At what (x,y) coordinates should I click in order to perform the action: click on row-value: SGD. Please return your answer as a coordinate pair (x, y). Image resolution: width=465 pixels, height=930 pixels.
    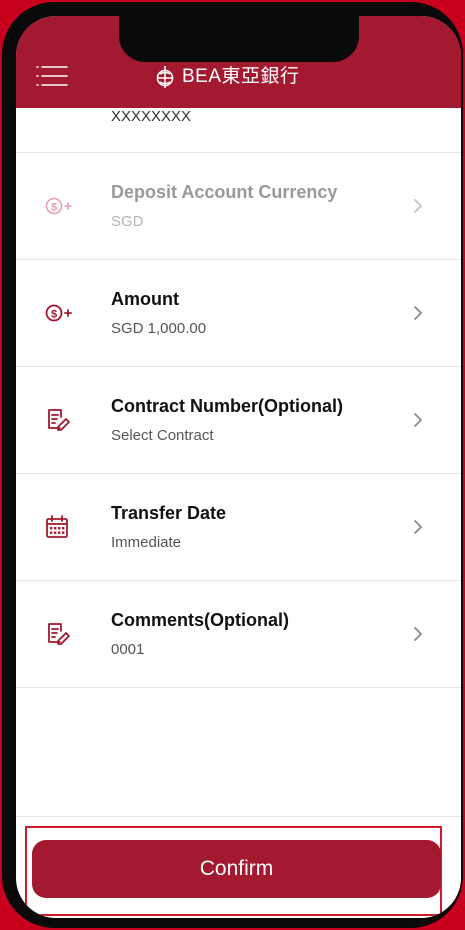
    Looking at the image, I should click on (127, 221).